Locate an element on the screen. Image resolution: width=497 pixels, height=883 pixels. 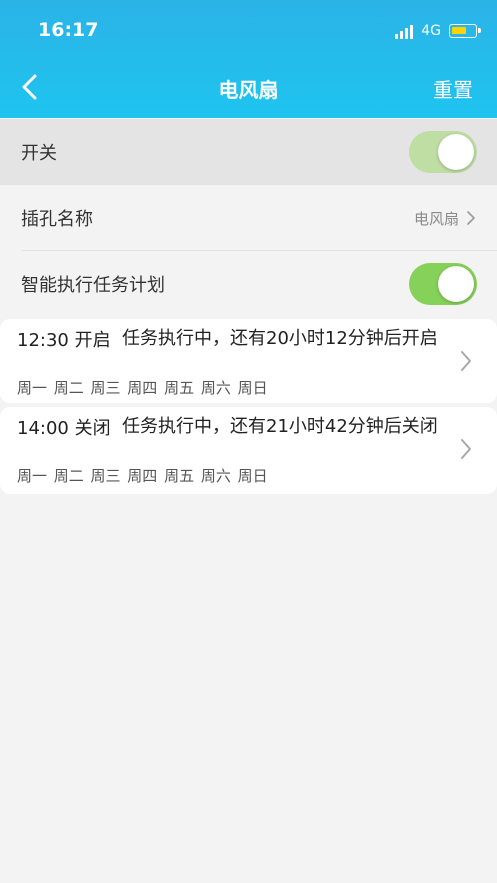
power-toggle is located at coordinates (443, 152).